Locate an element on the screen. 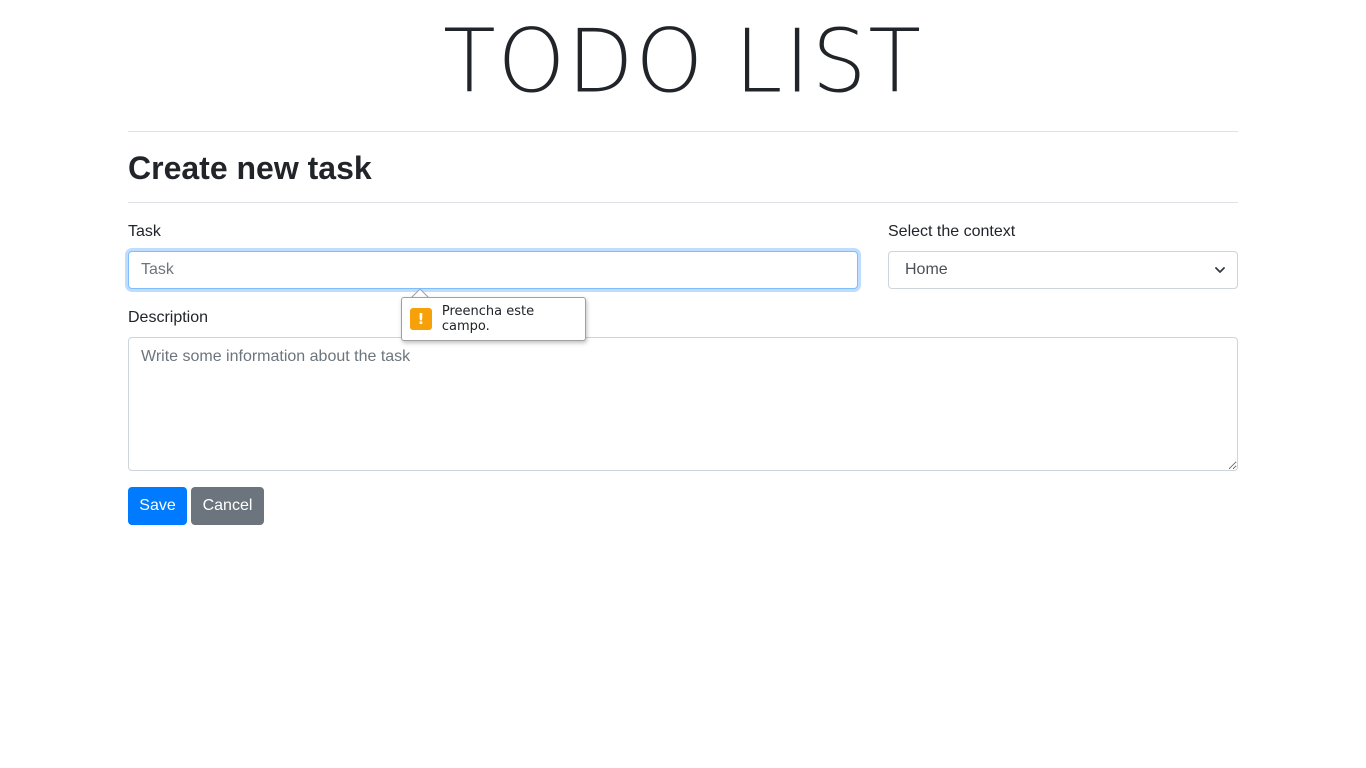 This screenshot has height=768, width=1366. context-label: Select the context is located at coordinates (952, 231).